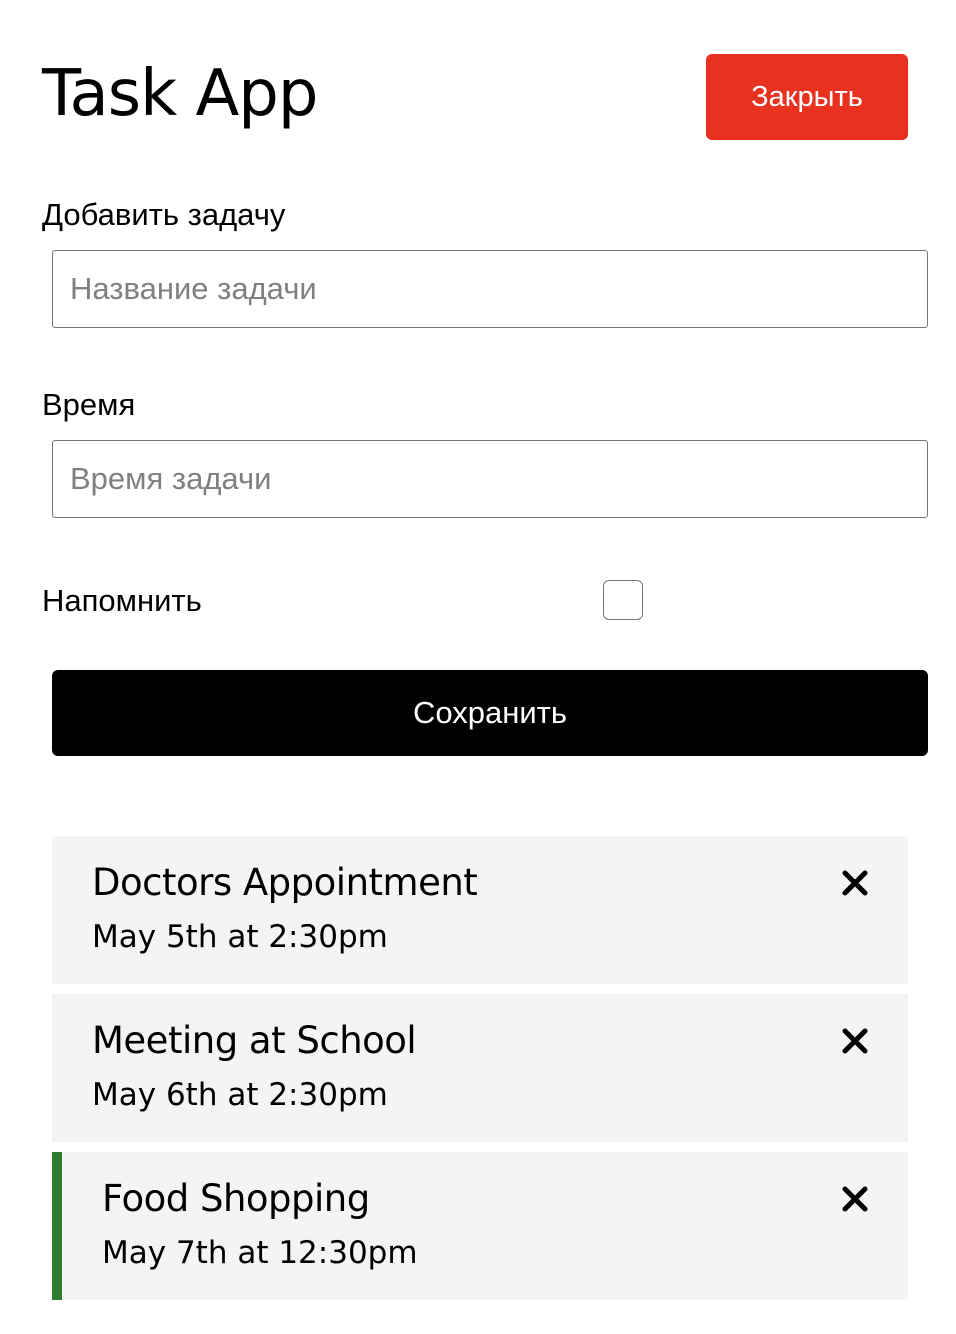 Image resolution: width=956 pixels, height=1334 pixels. I want to click on save-button: Сохранить, so click(490, 713).